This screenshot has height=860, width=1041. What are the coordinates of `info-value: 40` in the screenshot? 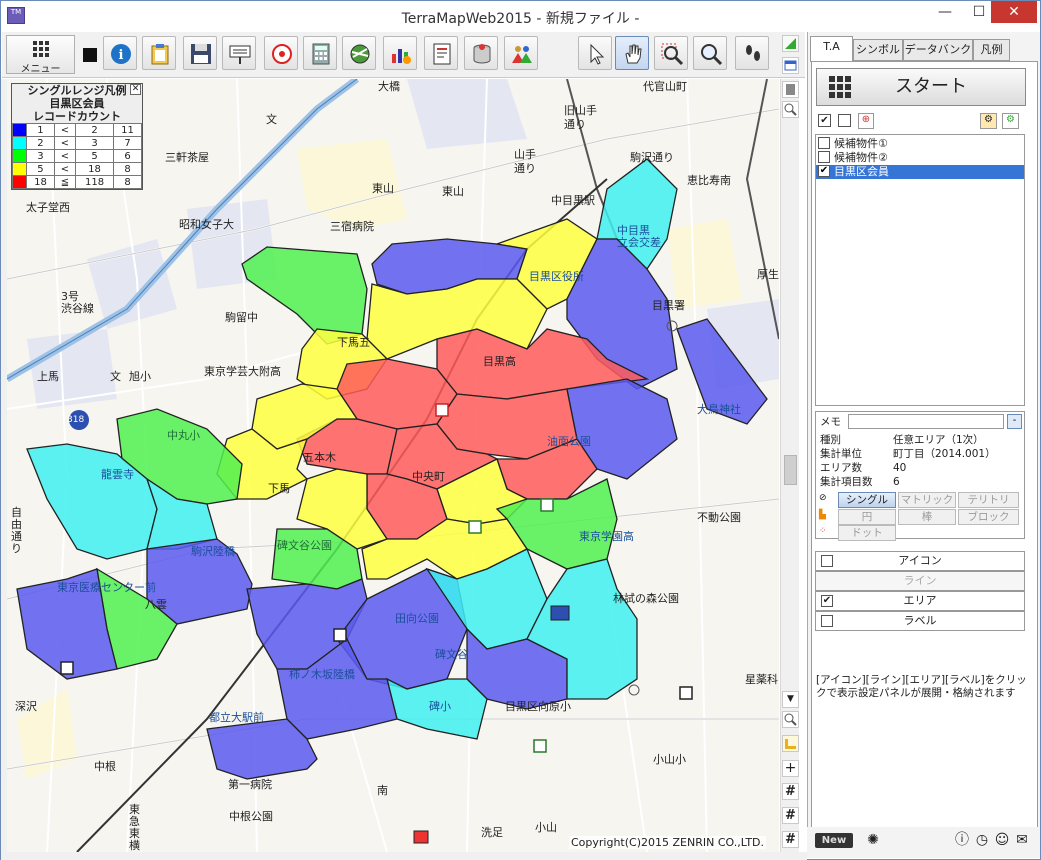 It's located at (900, 468).